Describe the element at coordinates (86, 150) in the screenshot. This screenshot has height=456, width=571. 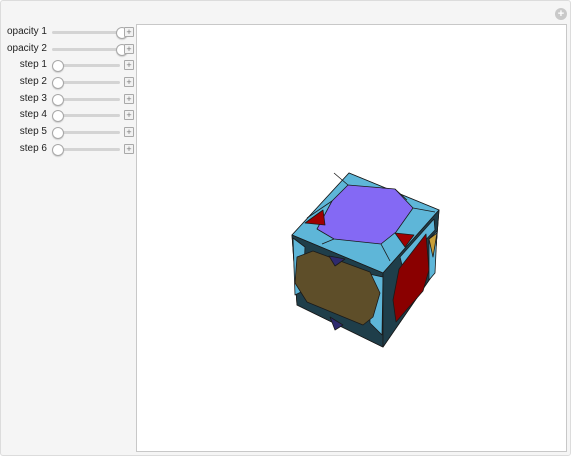
I see `step-6-slider` at that location.